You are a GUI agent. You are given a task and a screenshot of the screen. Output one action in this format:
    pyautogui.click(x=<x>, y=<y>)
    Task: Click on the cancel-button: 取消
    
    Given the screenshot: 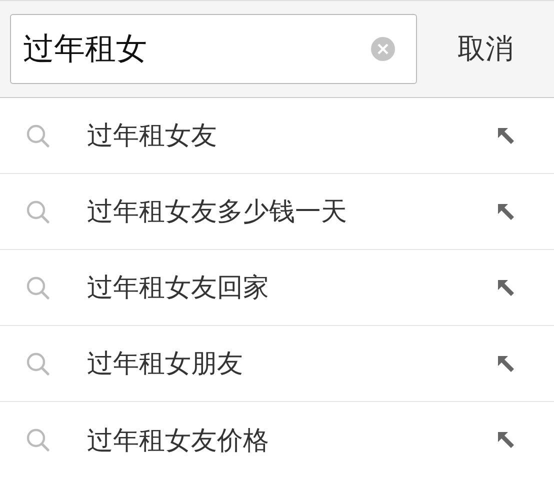 What is the action you would take?
    pyautogui.click(x=485, y=49)
    